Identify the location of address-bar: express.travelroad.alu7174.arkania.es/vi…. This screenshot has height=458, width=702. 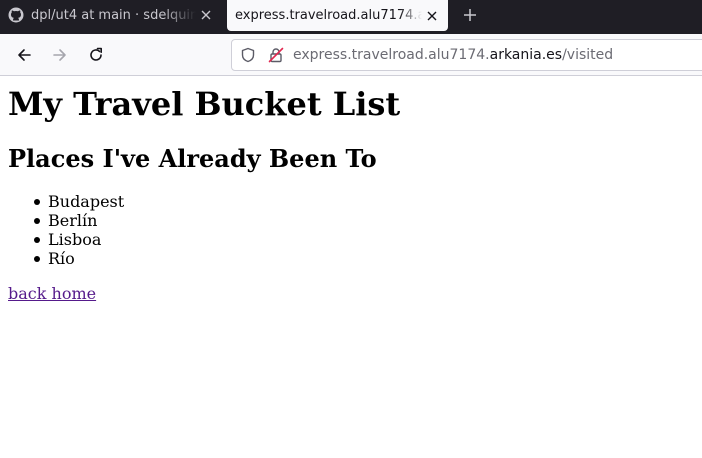
(466, 55).